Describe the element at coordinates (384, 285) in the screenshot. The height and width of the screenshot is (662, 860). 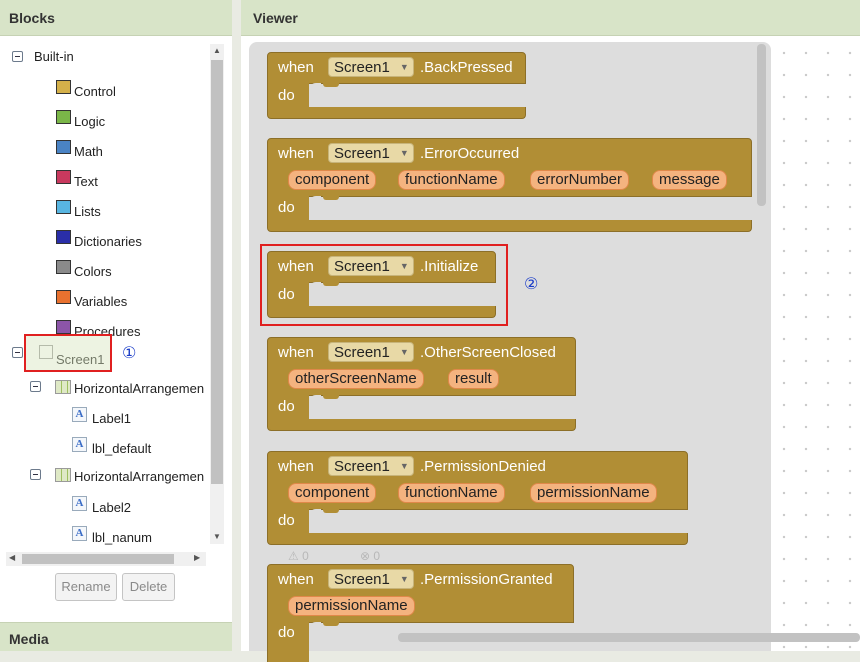
I see `initialize-highlight-box` at that location.